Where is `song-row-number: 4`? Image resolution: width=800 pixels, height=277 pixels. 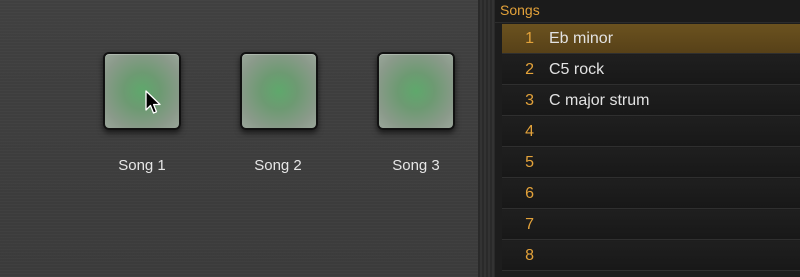
song-row-number: 4 is located at coordinates (529, 131).